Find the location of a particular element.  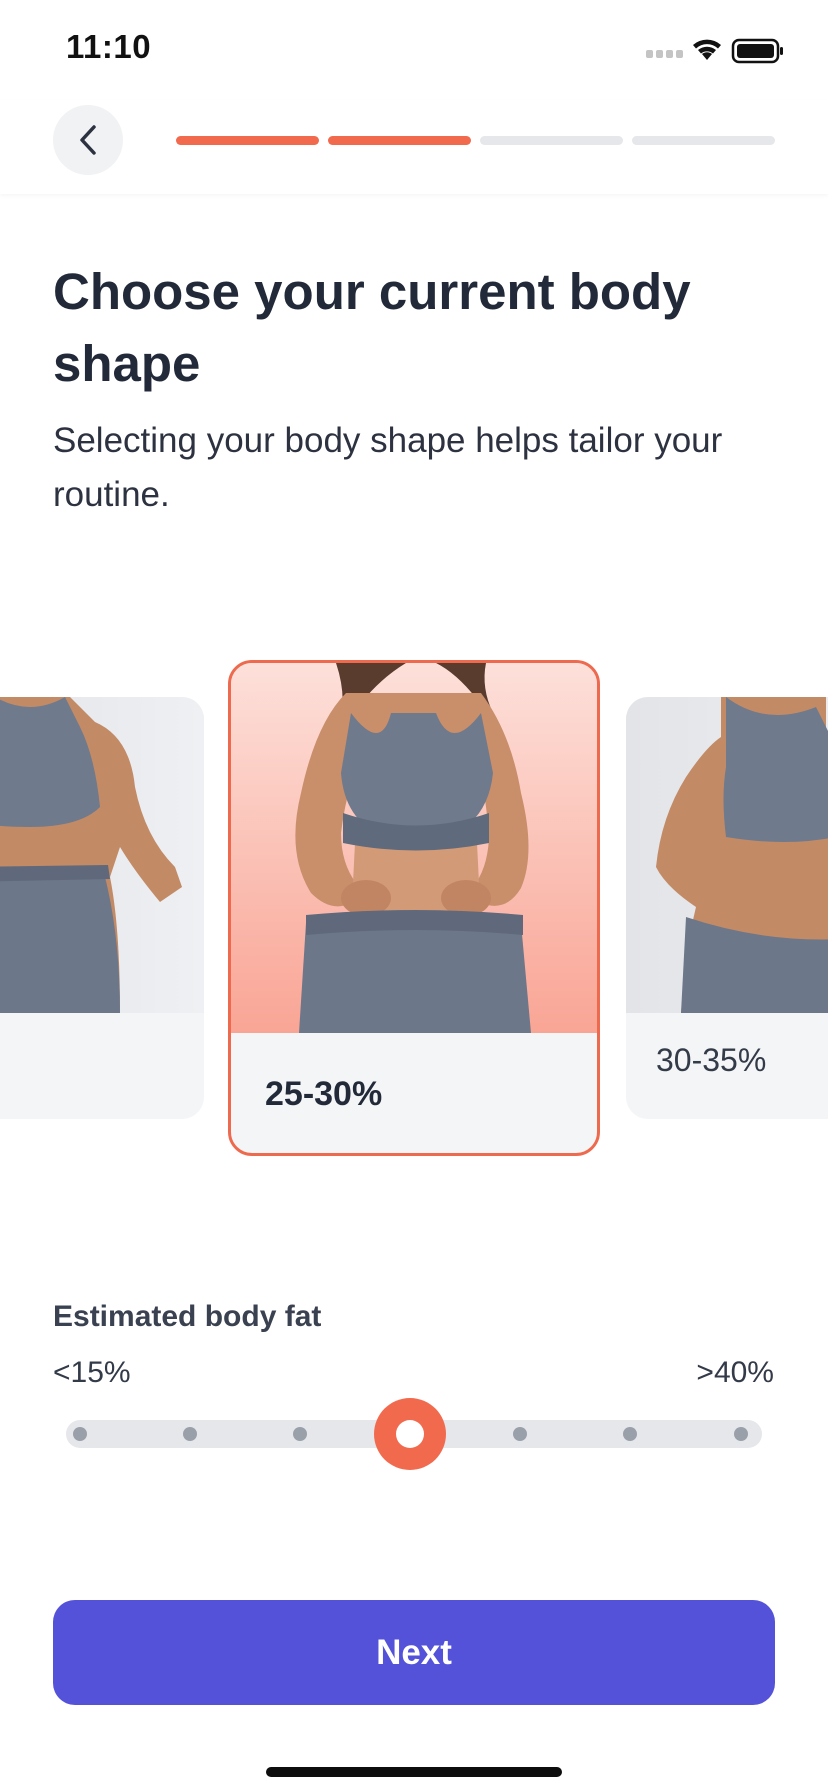

onboarding-progress is located at coordinates (476, 140).